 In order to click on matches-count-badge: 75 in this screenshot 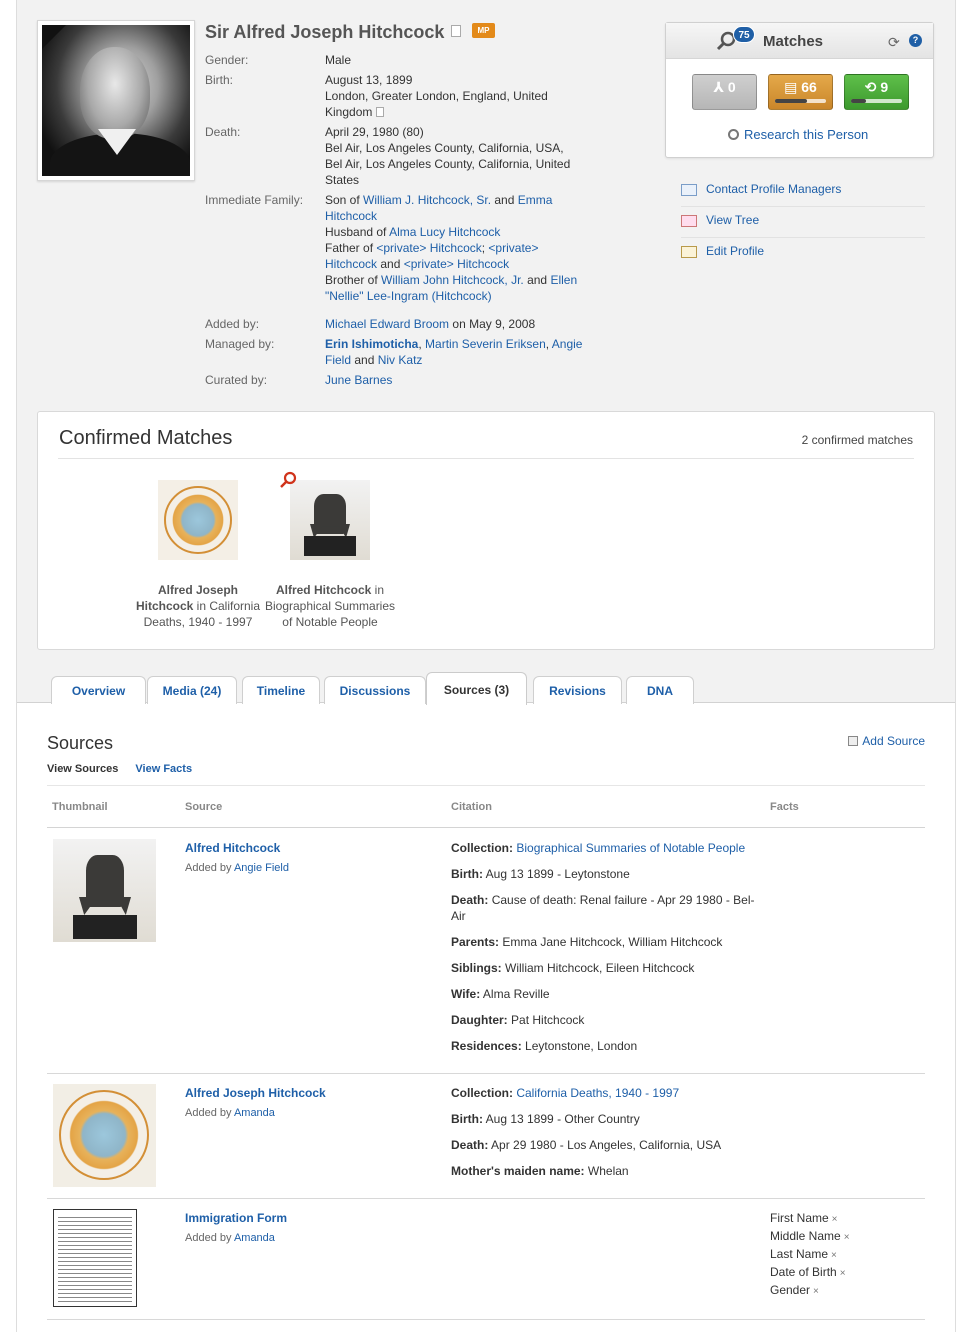, I will do `click(744, 34)`.